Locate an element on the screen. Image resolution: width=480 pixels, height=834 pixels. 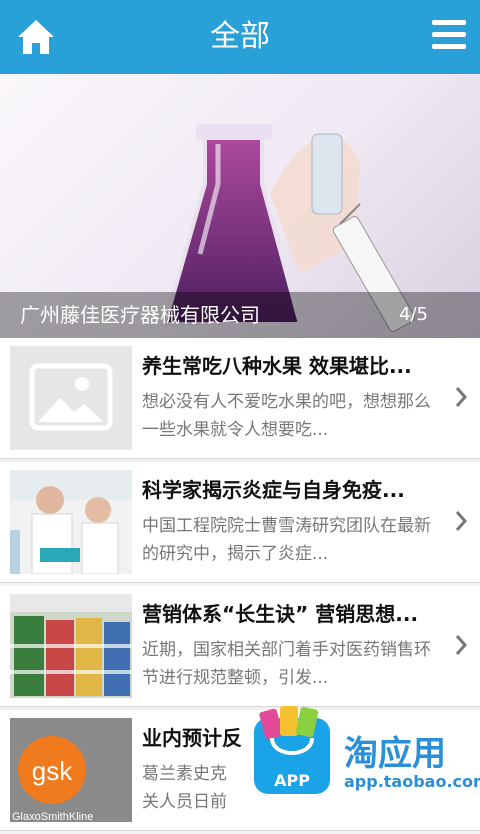
svg-text: gsk is located at coordinates (52, 771).